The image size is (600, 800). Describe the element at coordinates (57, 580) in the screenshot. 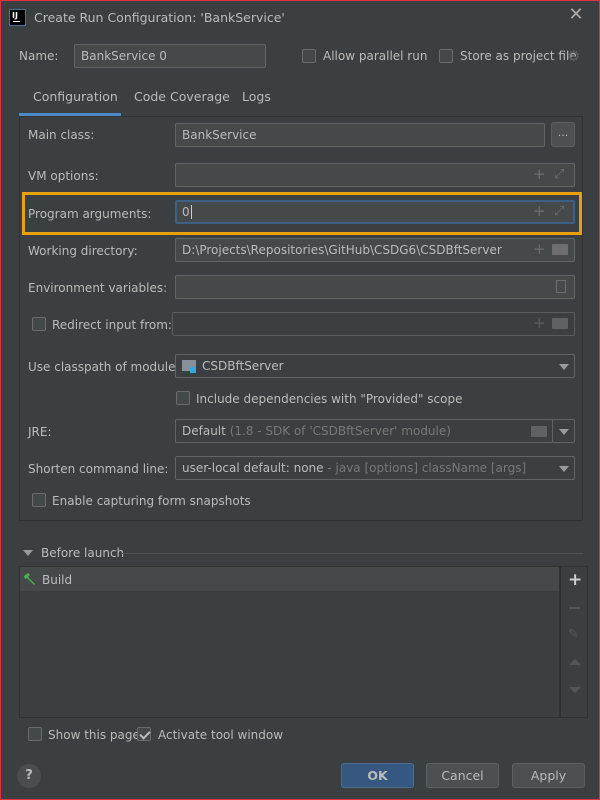

I see `build-task-label: Build` at that location.